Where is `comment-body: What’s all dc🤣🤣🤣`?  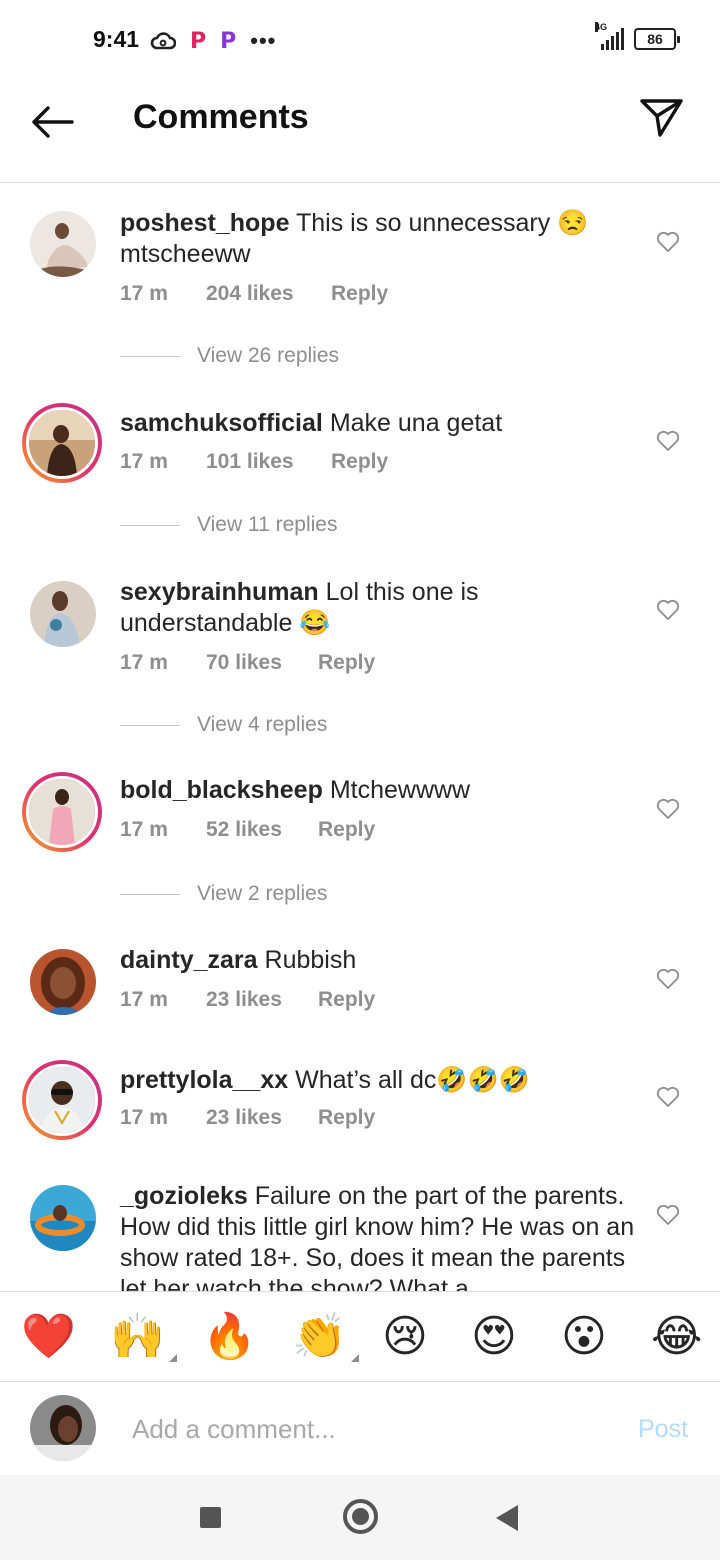
comment-body: What’s all dc🤣🤣🤣 is located at coordinates (412, 1080).